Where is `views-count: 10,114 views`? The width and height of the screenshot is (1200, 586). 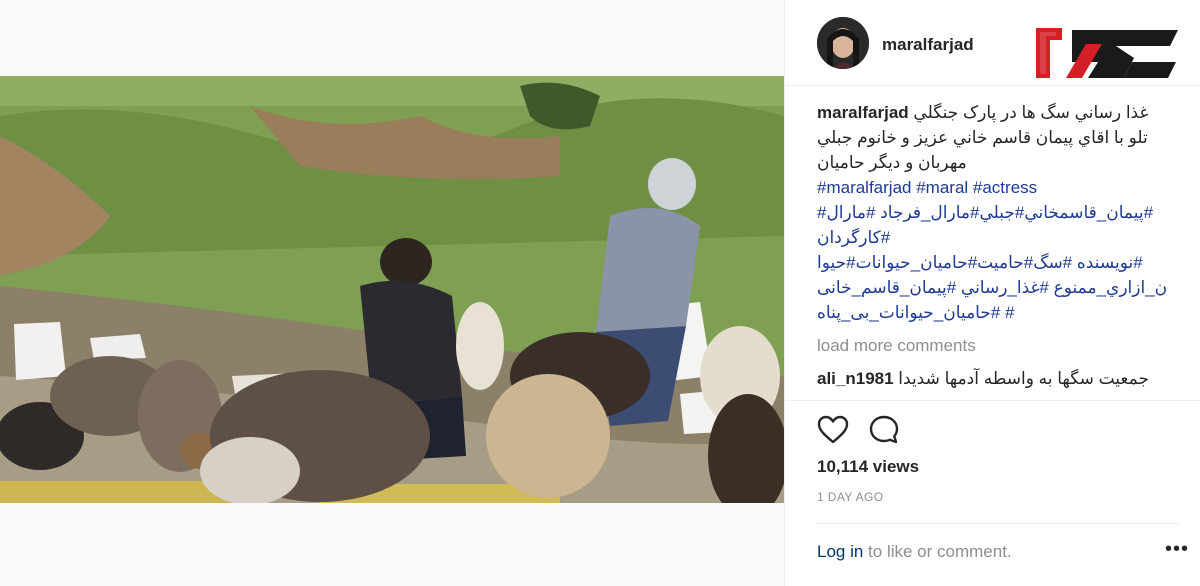 views-count: 10,114 views is located at coordinates (868, 466).